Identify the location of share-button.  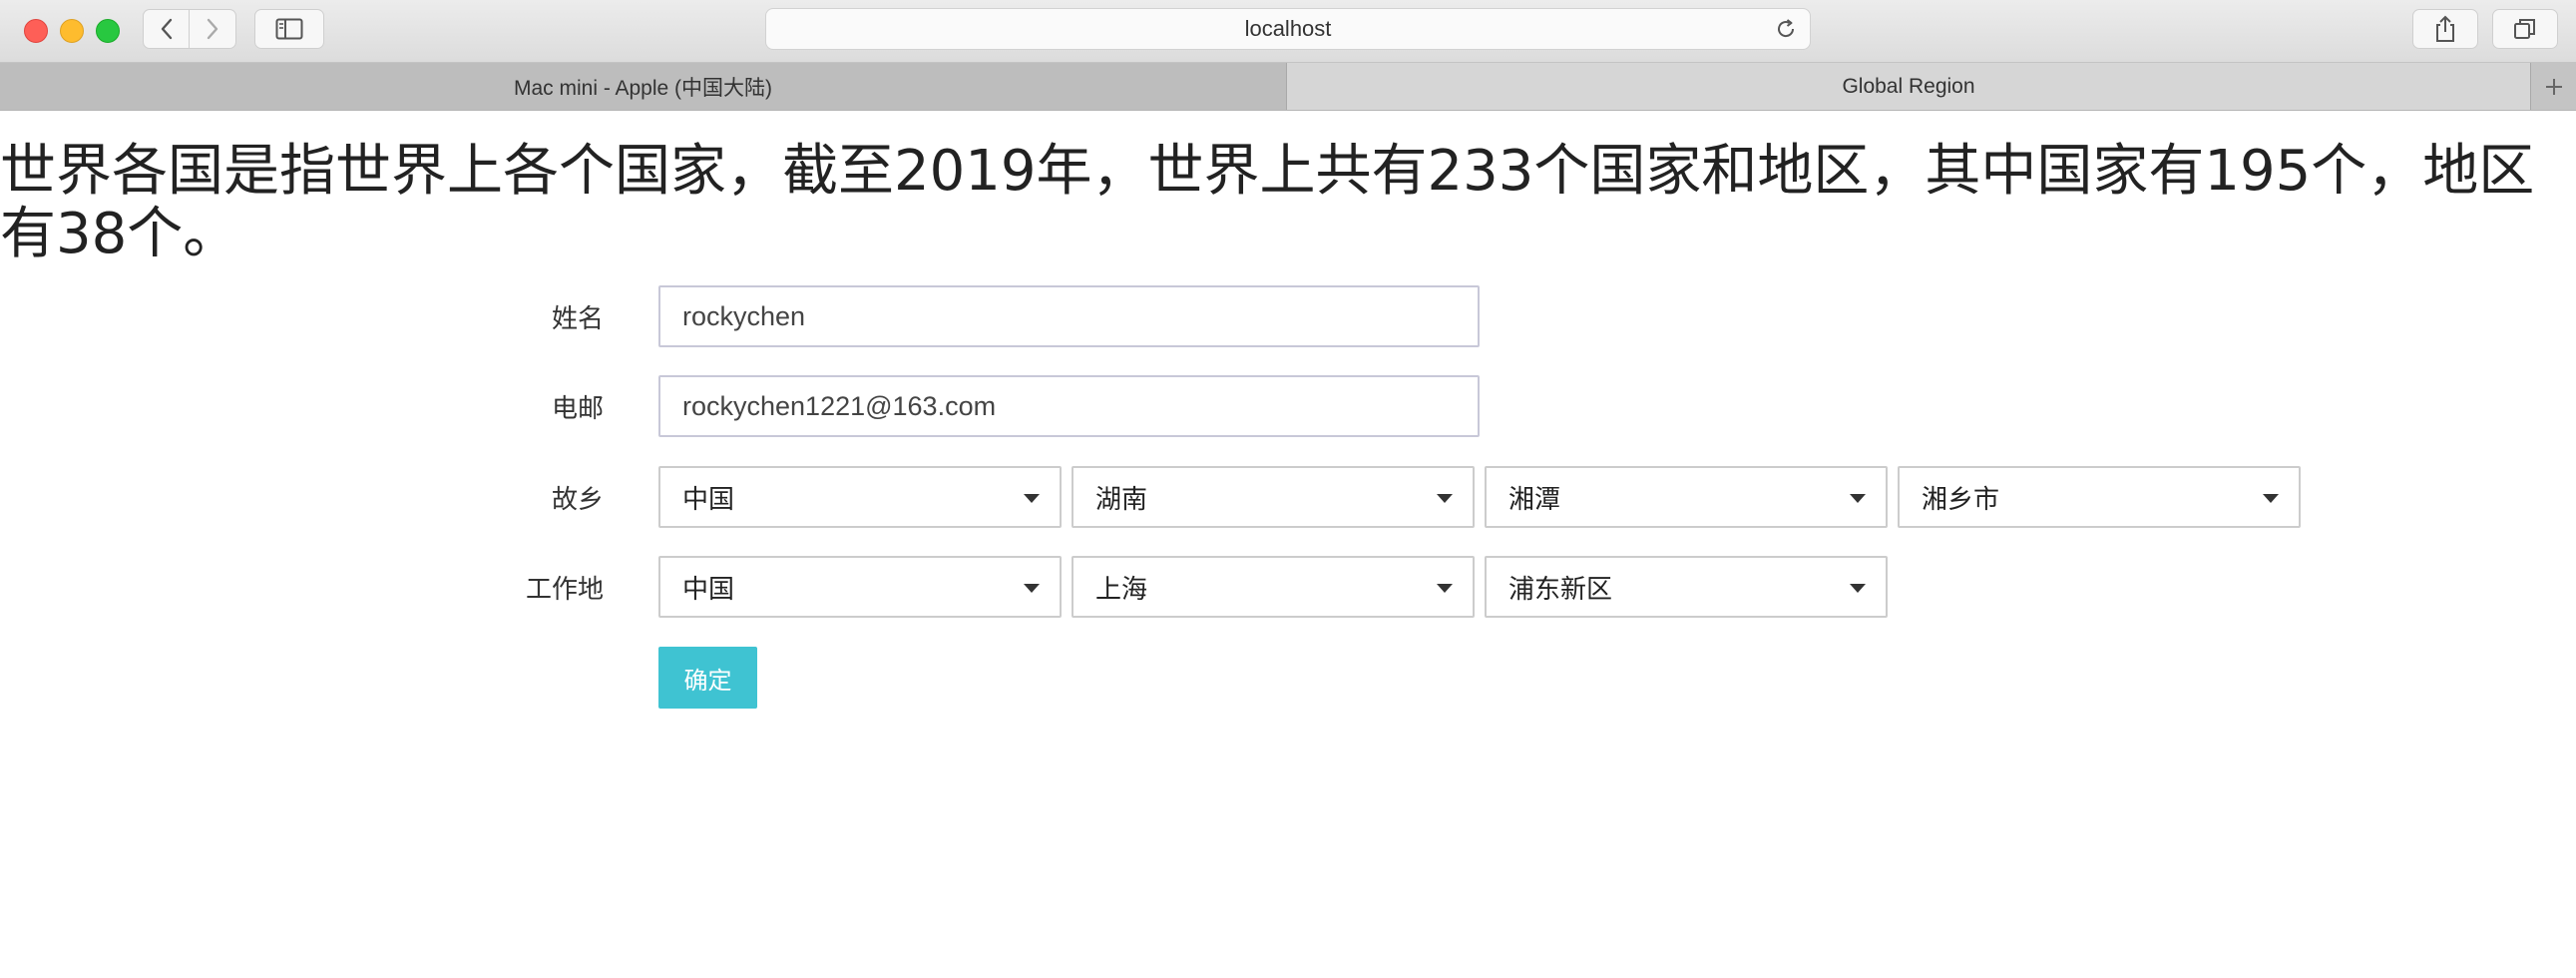
(2445, 29).